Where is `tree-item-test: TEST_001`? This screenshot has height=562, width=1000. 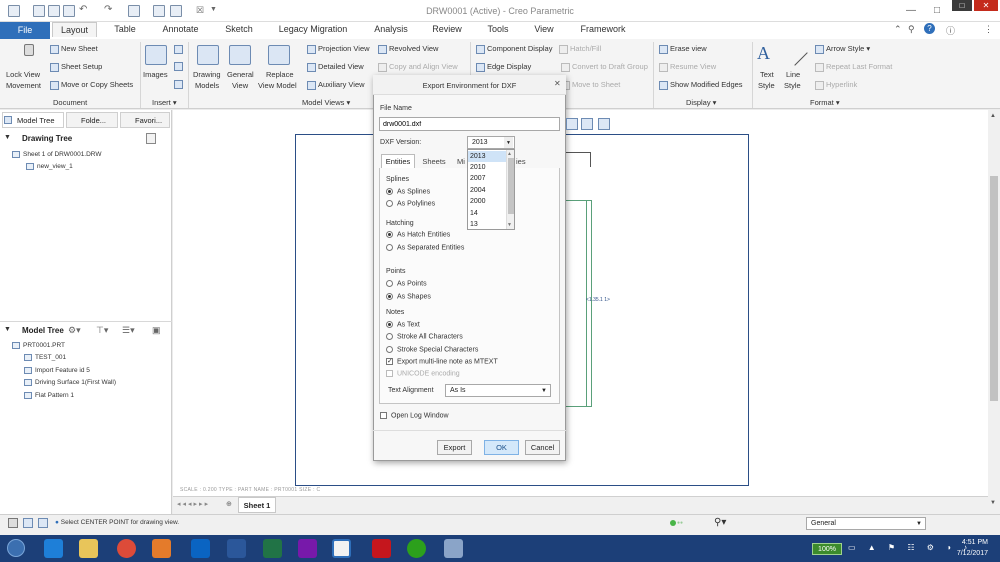 tree-item-test: TEST_001 is located at coordinates (45, 357).